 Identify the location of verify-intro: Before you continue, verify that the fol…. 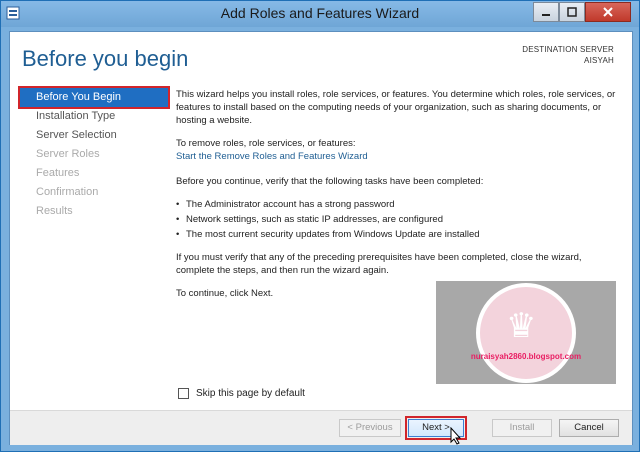
(330, 181).